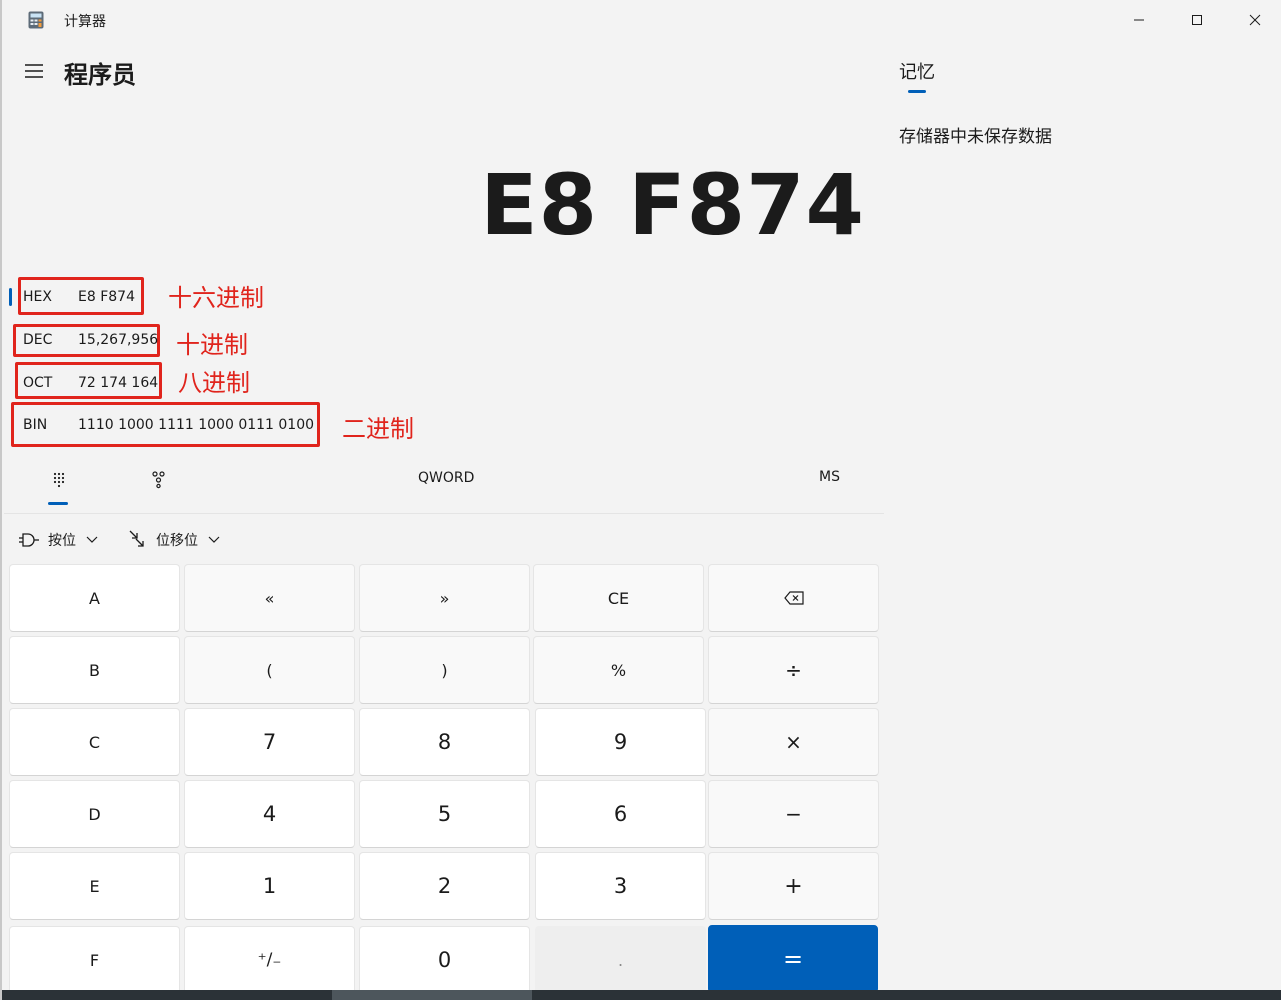  Describe the element at coordinates (38, 383) in the screenshot. I see `radix-label: OCT` at that location.